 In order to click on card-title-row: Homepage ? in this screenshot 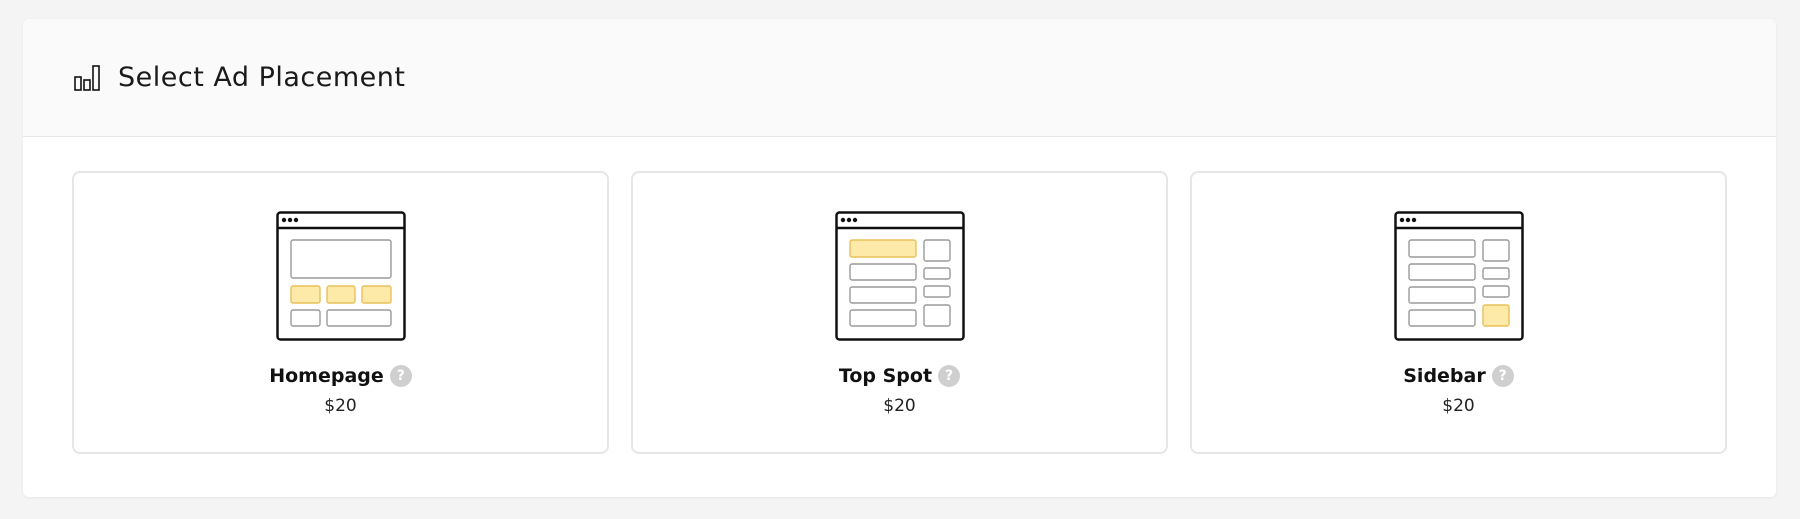, I will do `click(340, 376)`.